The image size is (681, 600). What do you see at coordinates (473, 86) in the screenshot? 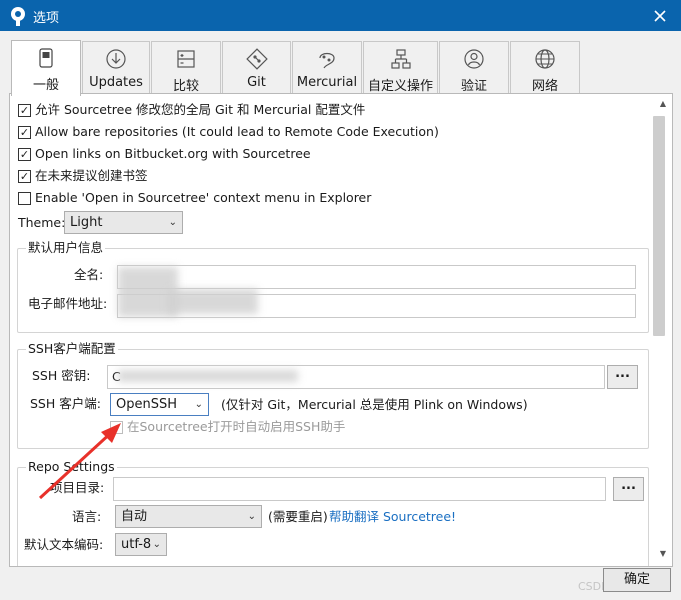
I see `tab-label: 验证` at bounding box center [473, 86].